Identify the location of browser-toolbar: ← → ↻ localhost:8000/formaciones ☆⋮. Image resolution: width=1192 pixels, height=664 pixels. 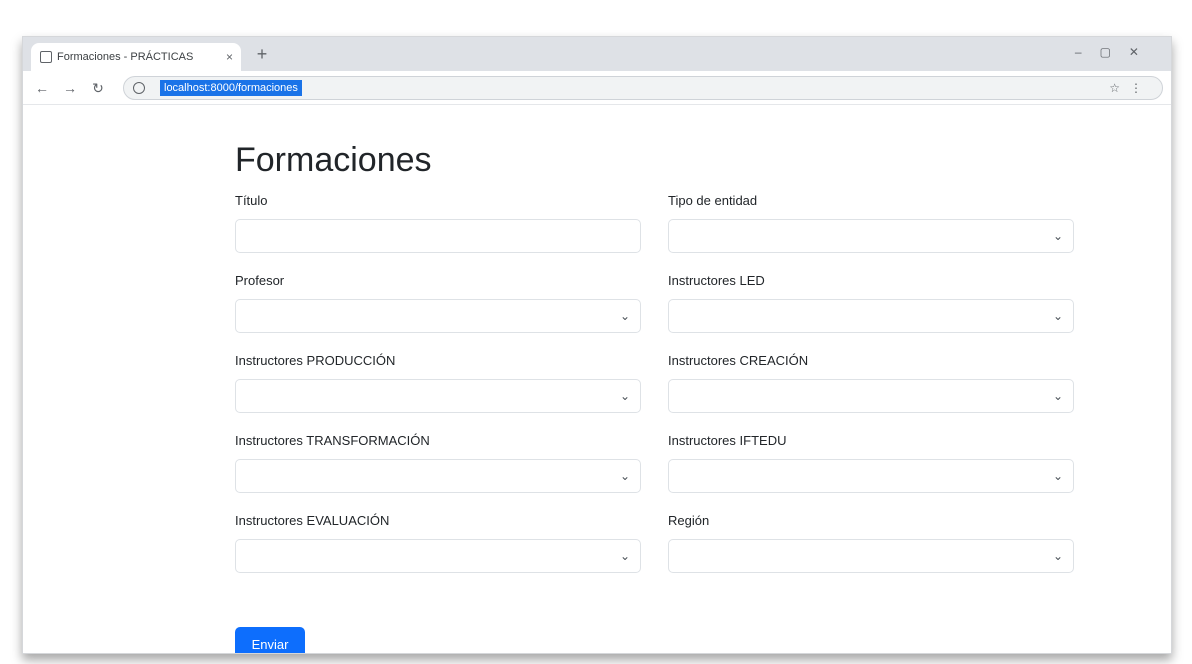
(597, 88).